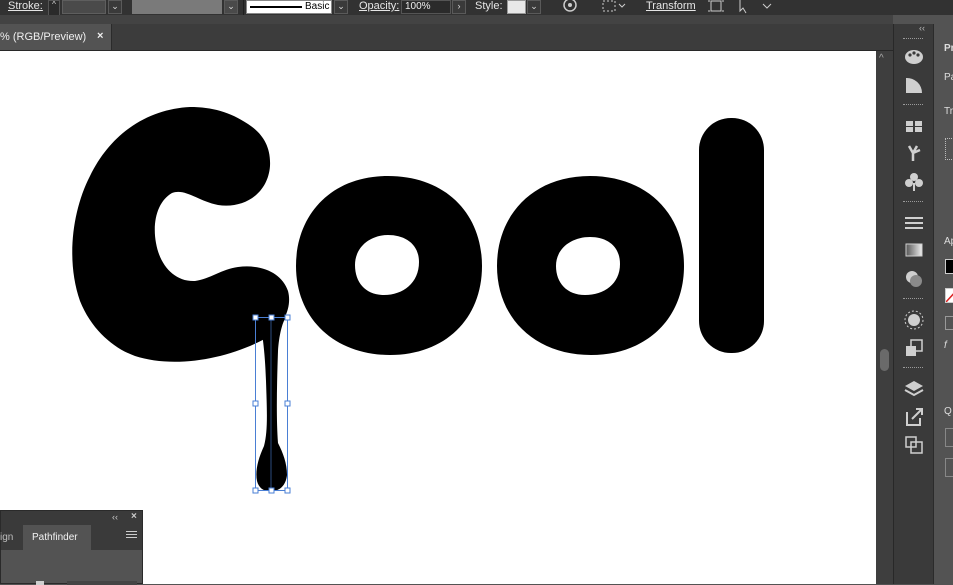 The image size is (953, 585). Describe the element at coordinates (884, 317) in the screenshot. I see `vertical-scrollbar: ^` at that location.